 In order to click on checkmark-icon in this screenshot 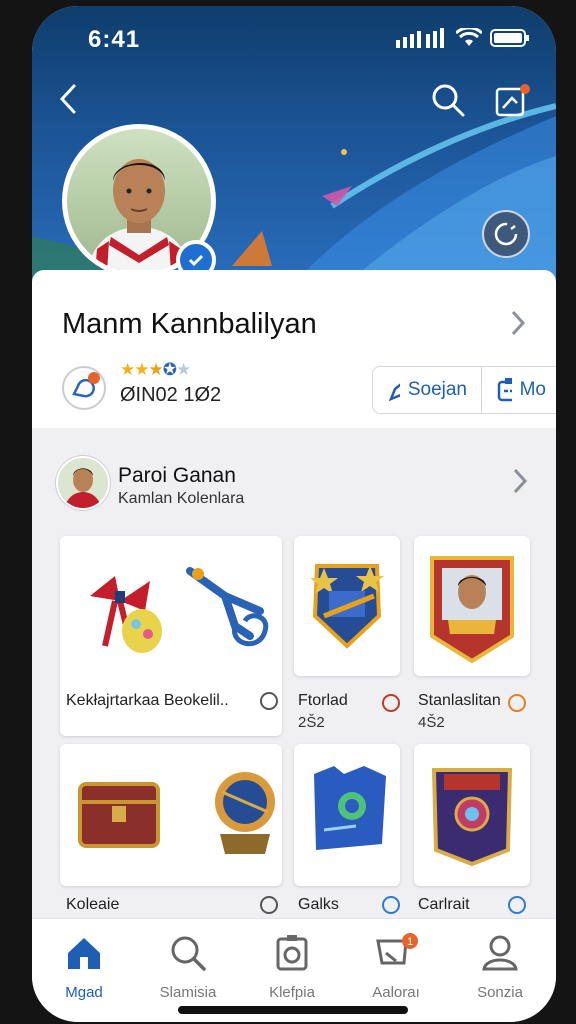, I will do `click(196, 260)`.